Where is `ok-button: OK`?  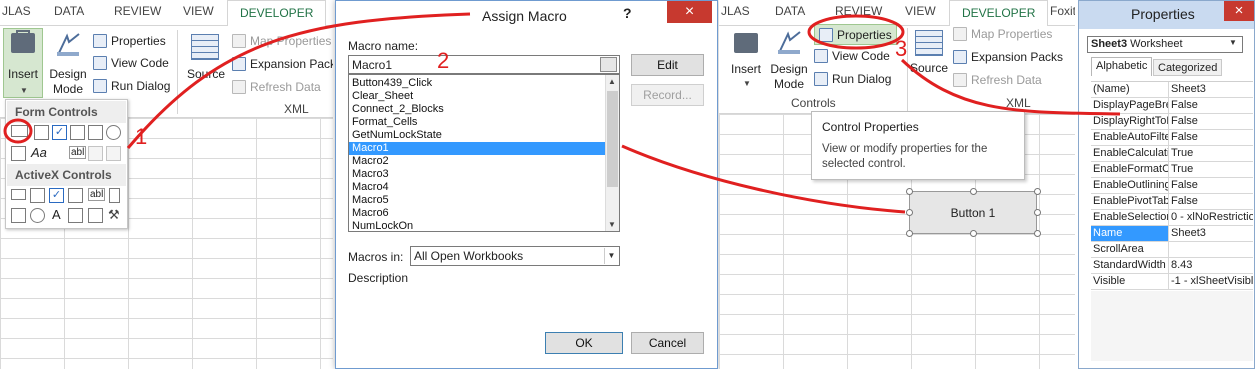
ok-button: OK is located at coordinates (584, 343).